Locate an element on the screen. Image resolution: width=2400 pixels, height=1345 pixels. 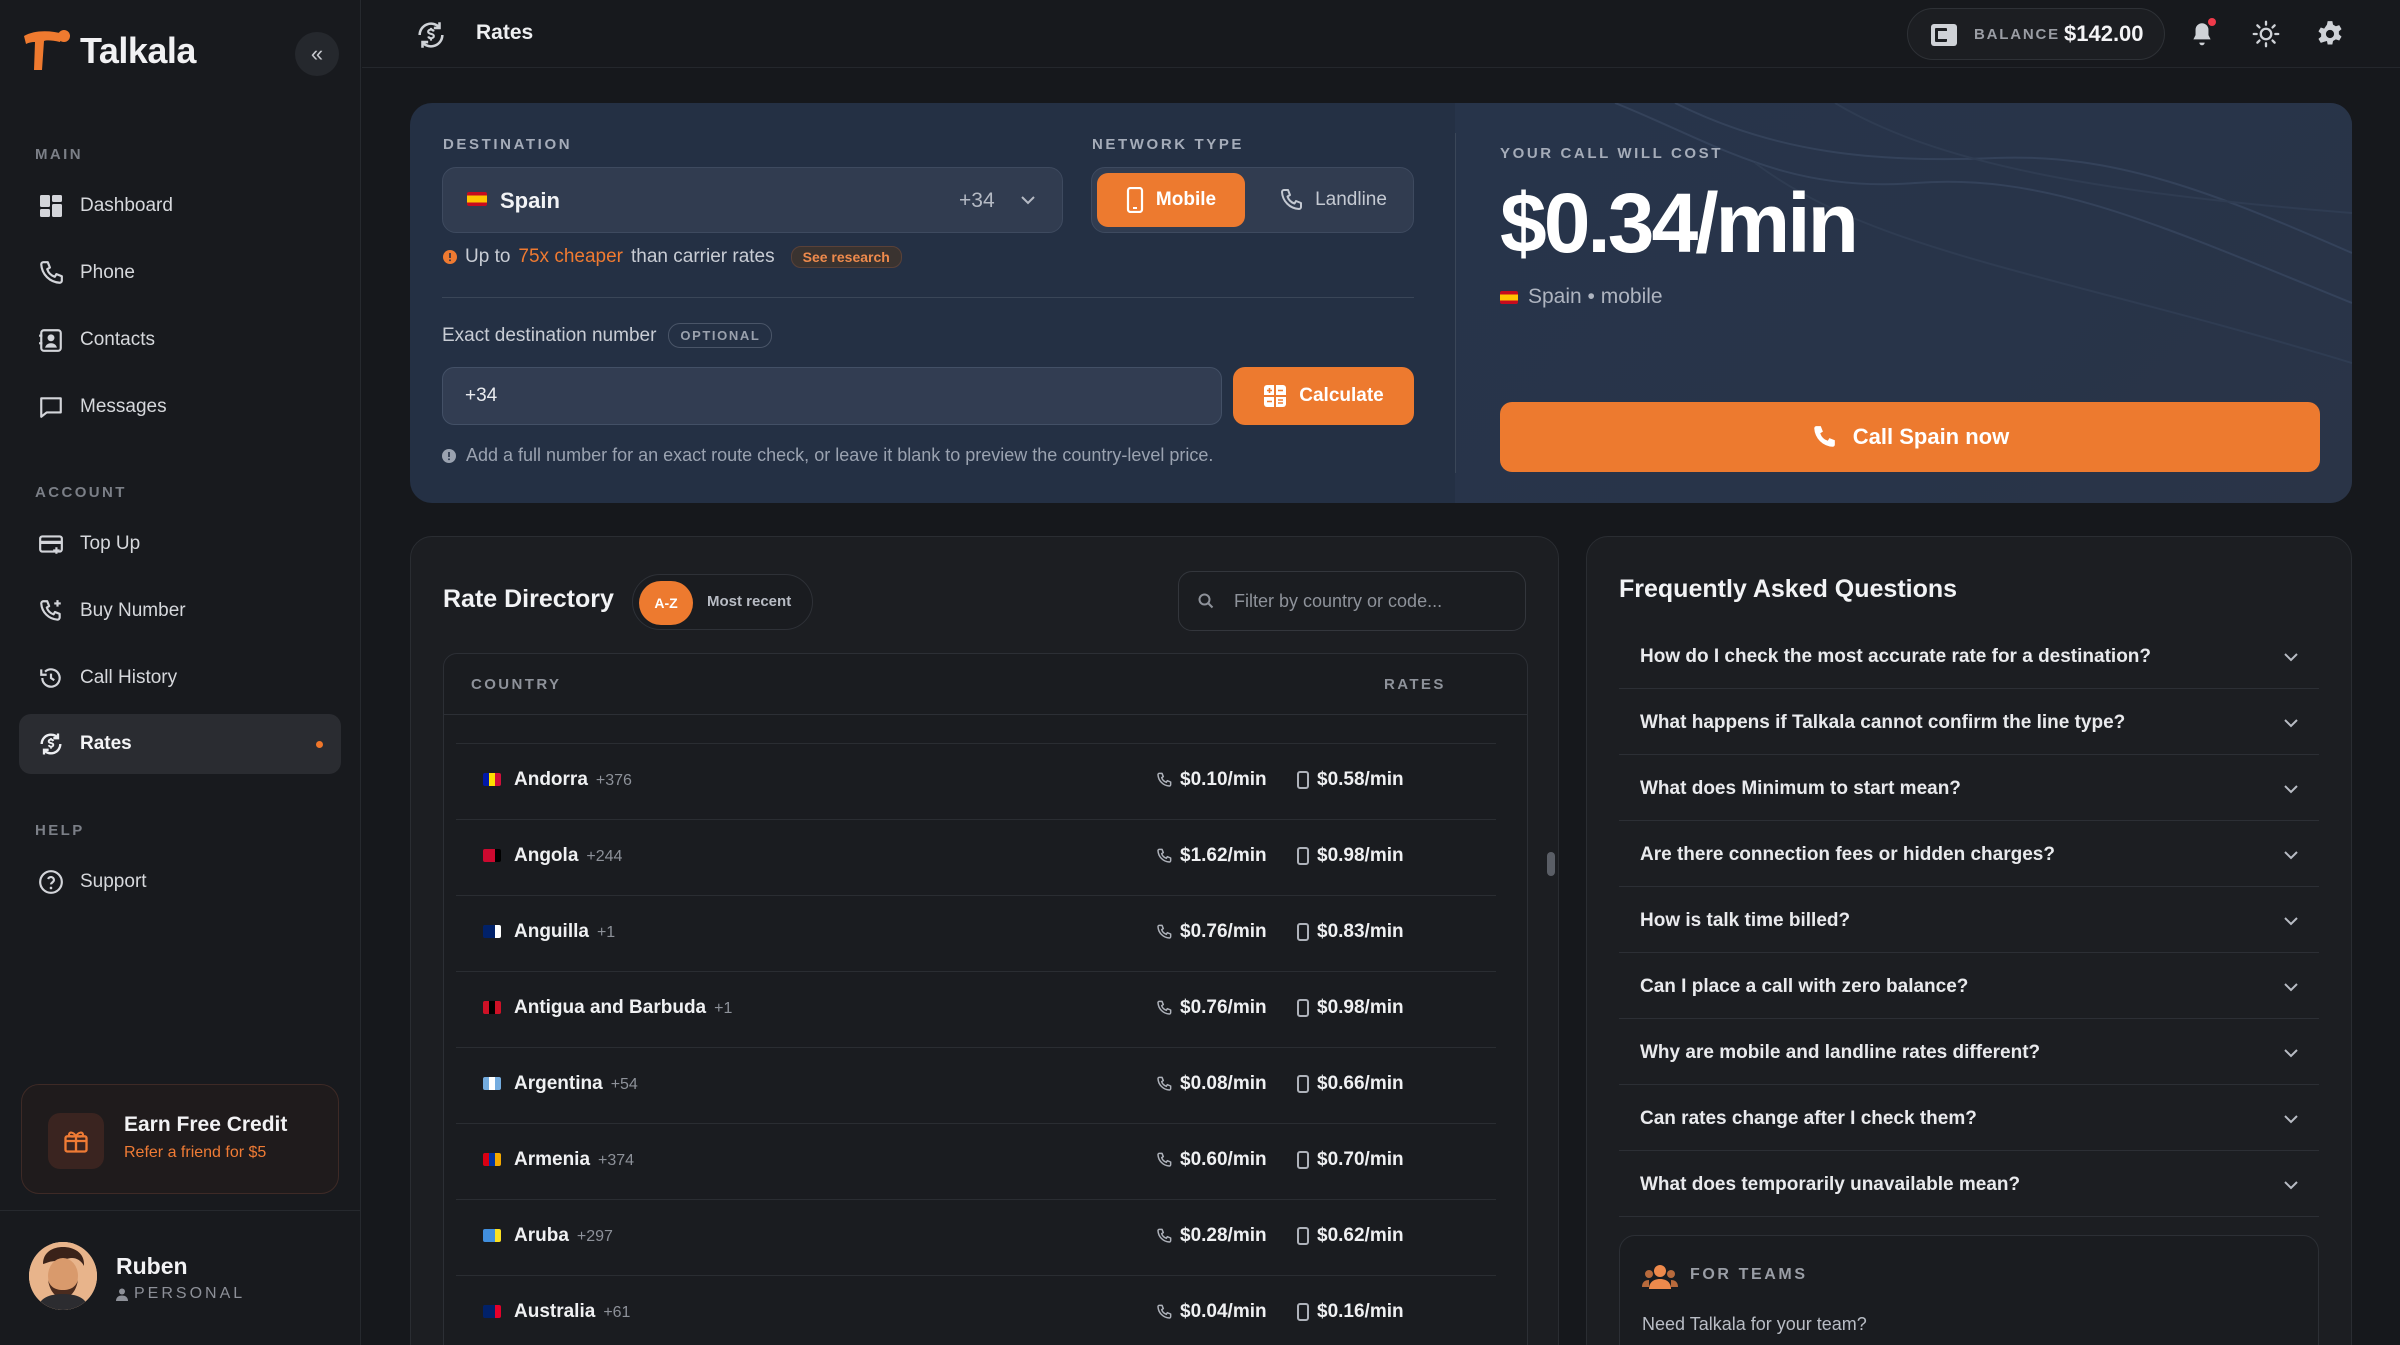
see-research-link: See research is located at coordinates (846, 257).